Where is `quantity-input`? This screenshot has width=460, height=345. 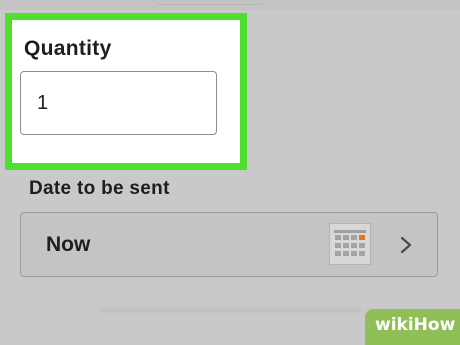
quantity-input is located at coordinates (118, 103).